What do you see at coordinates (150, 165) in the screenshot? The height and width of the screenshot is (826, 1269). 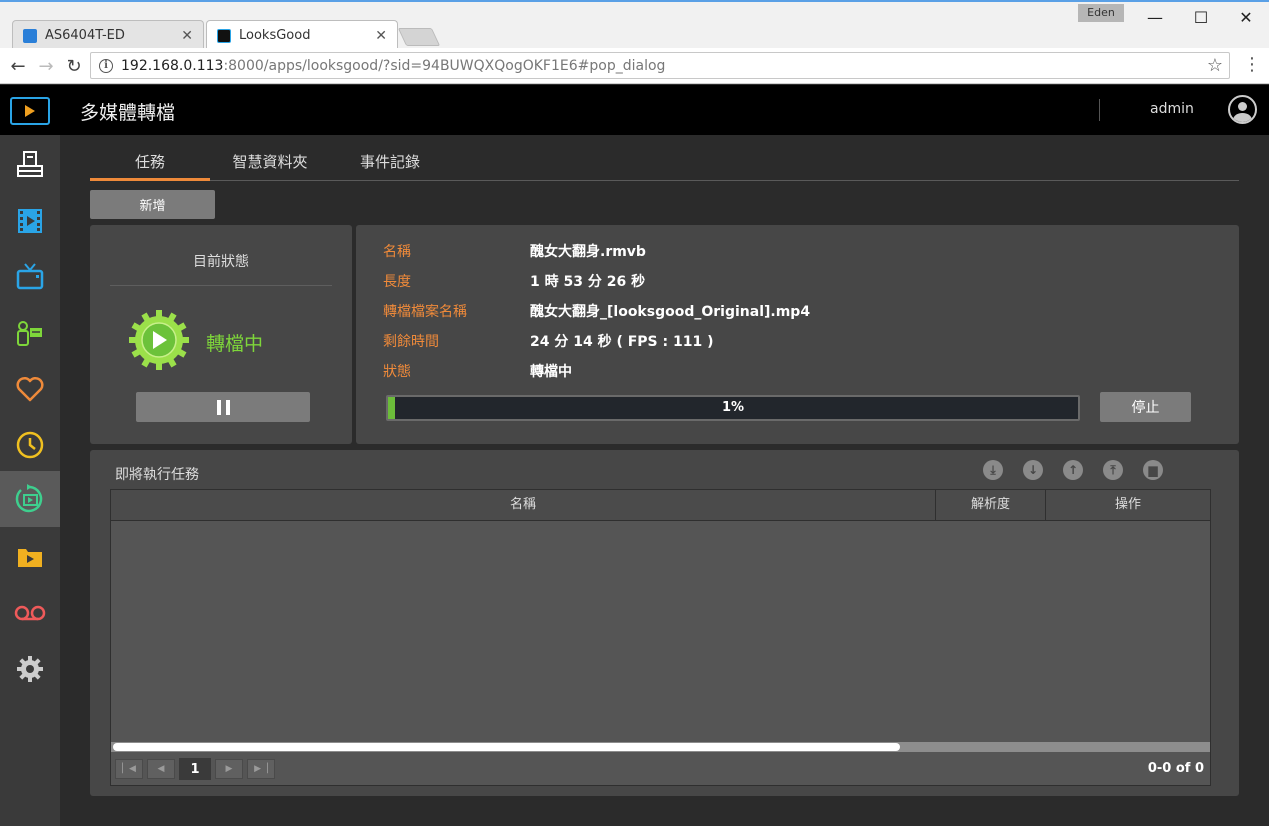 I see `tab-tasks: 任務` at bounding box center [150, 165].